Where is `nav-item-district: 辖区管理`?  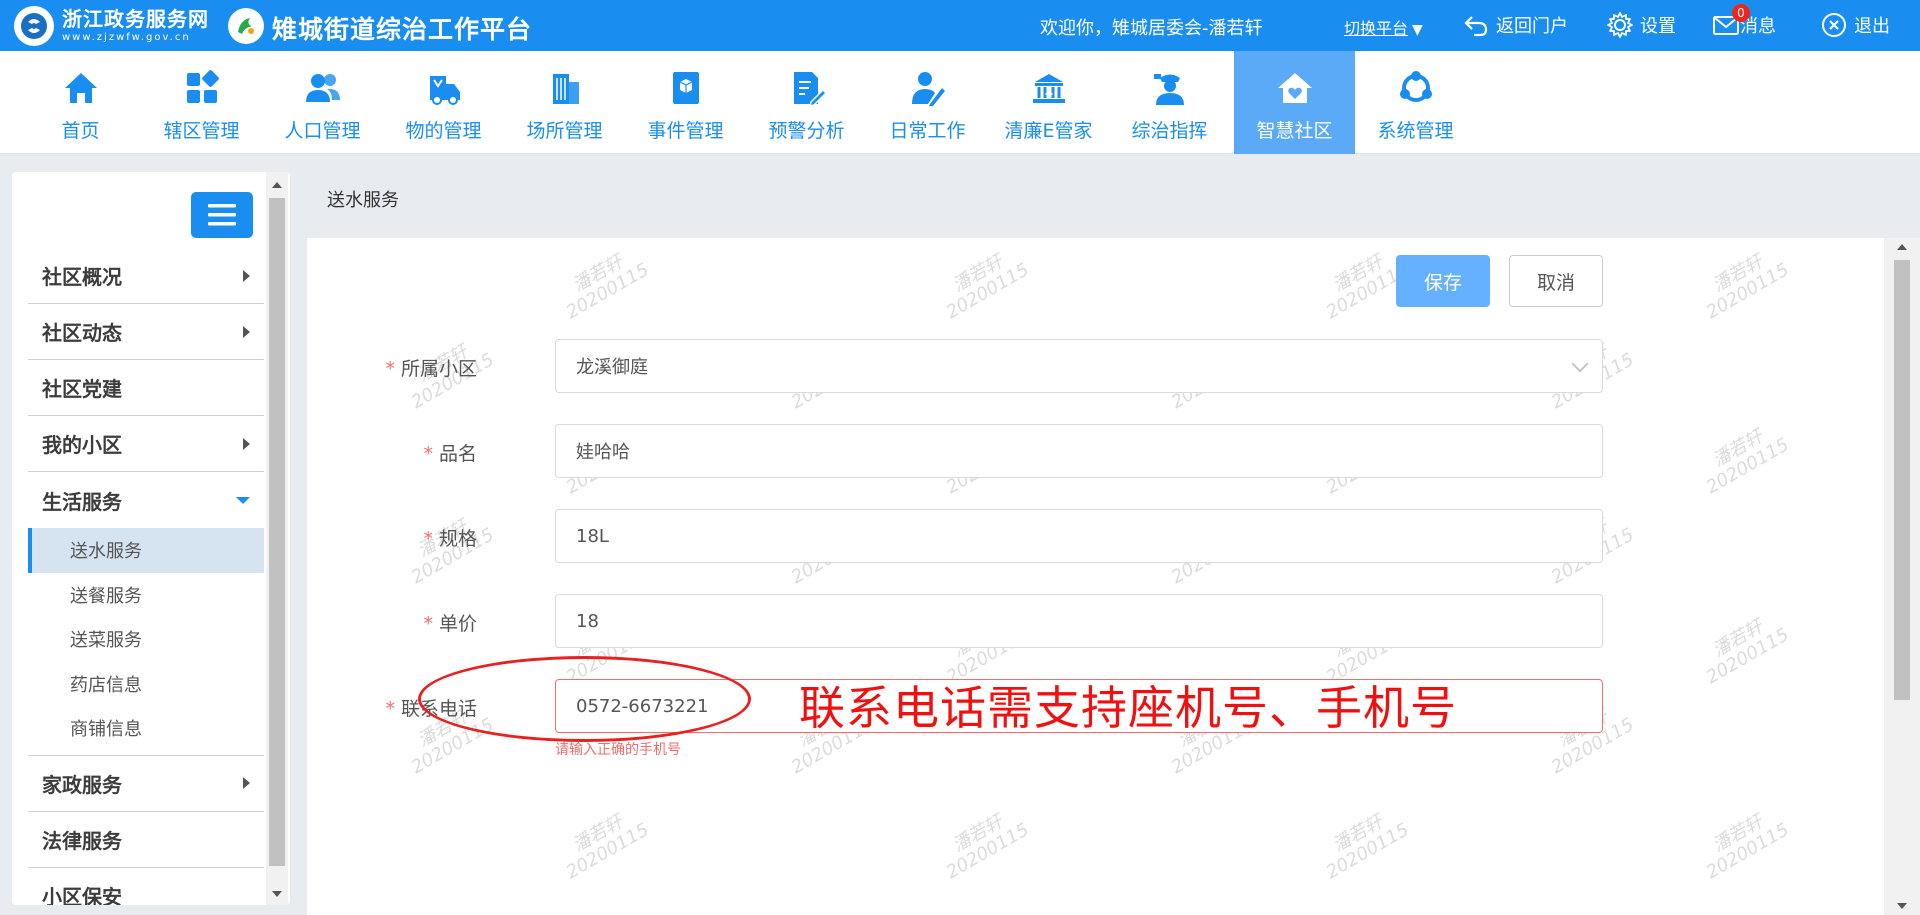 nav-item-district: 辖区管理 is located at coordinates (201, 102).